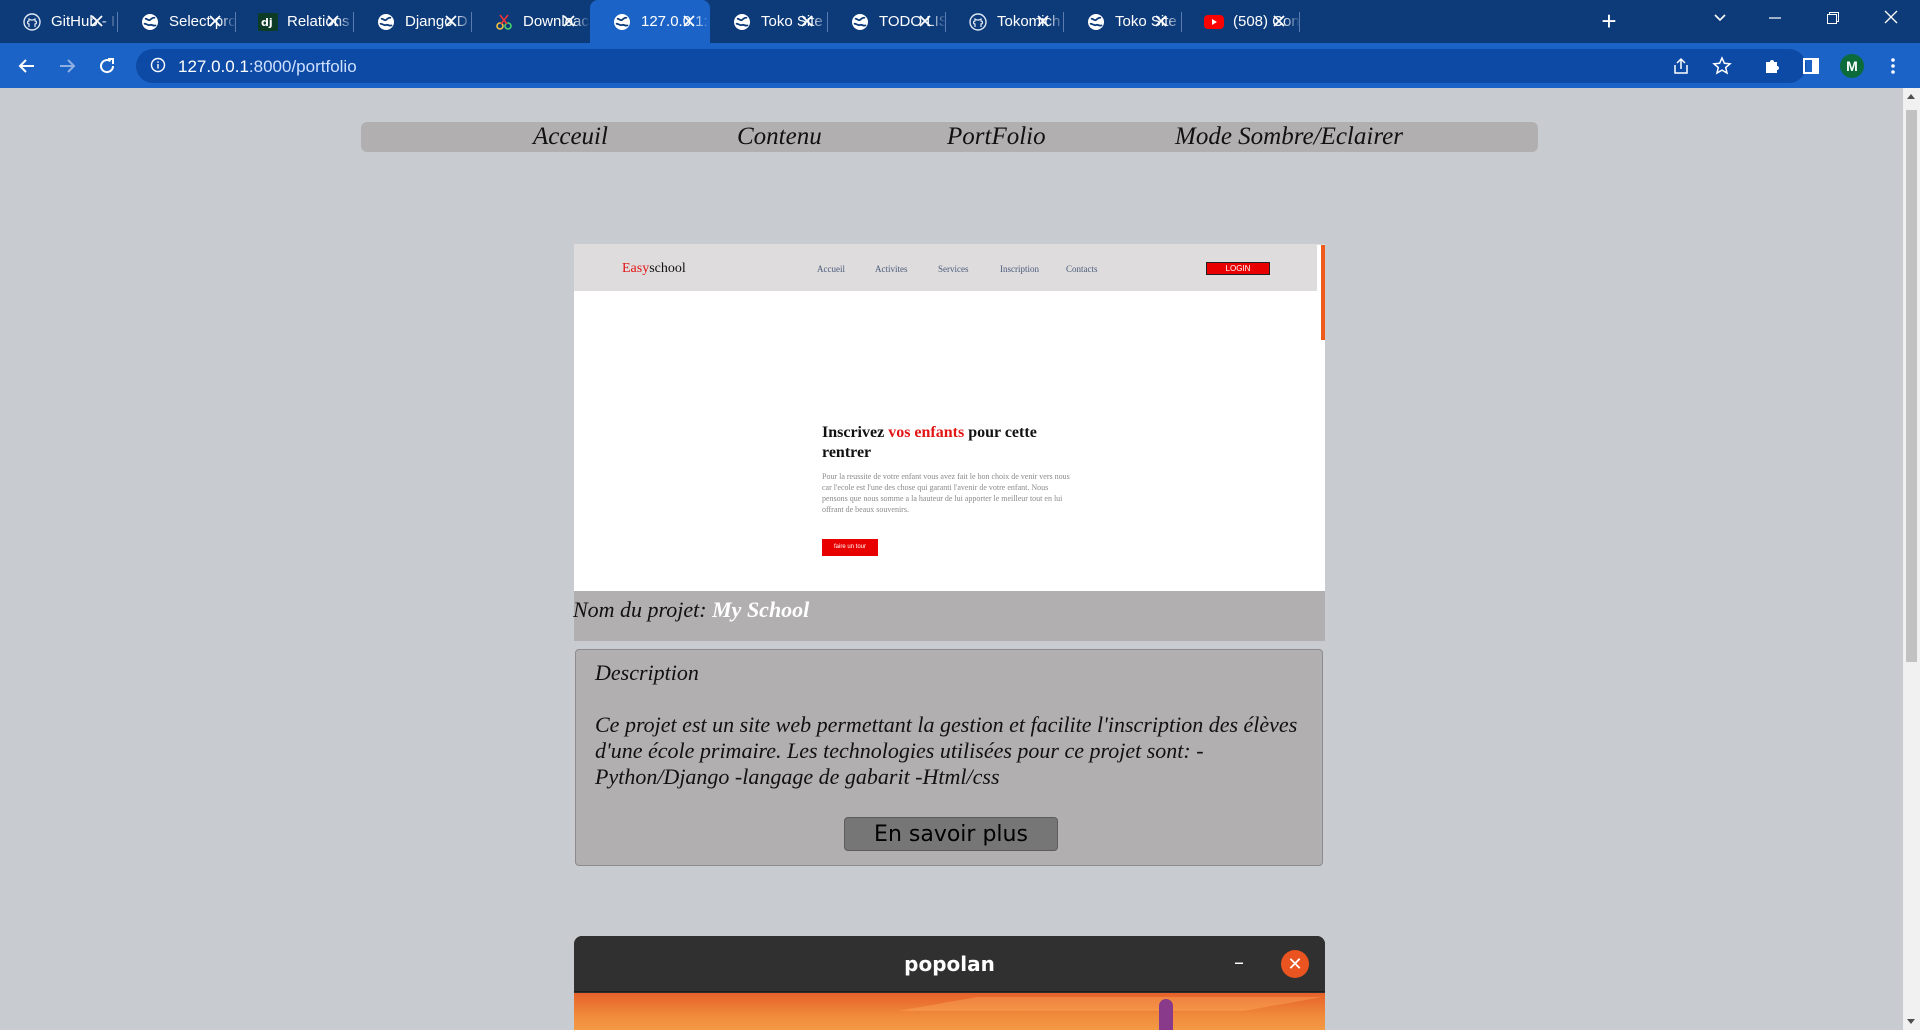 The image size is (1920, 1030). I want to click on svg-text: dj, so click(267, 22).